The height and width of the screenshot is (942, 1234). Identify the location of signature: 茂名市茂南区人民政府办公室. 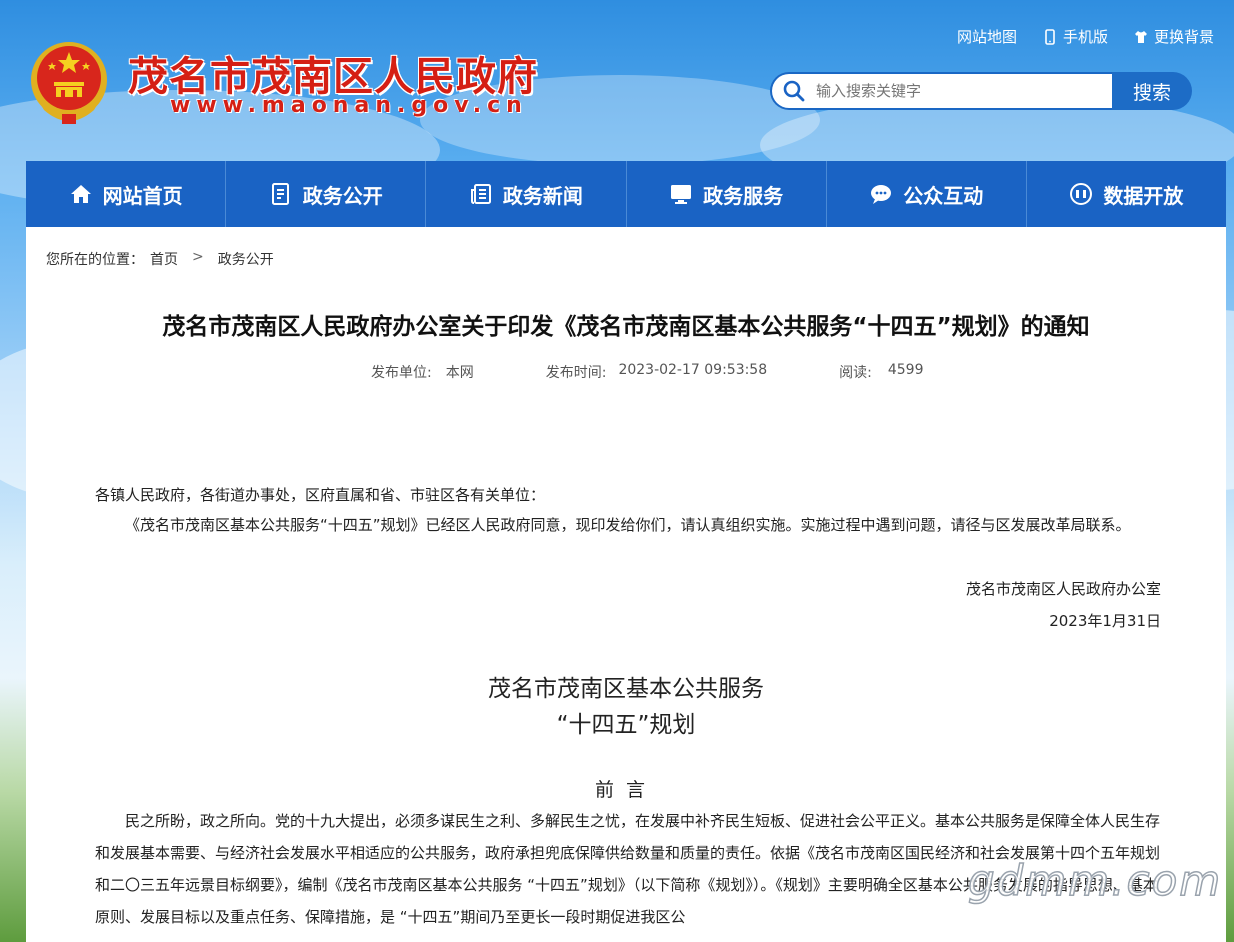
(1063, 589).